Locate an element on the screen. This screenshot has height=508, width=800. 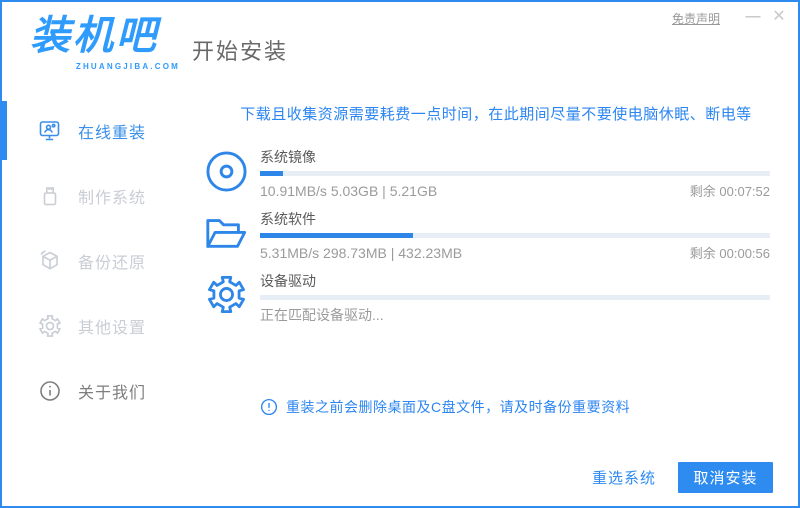
sidebar-item-label: 其他设置 is located at coordinates (112, 328).